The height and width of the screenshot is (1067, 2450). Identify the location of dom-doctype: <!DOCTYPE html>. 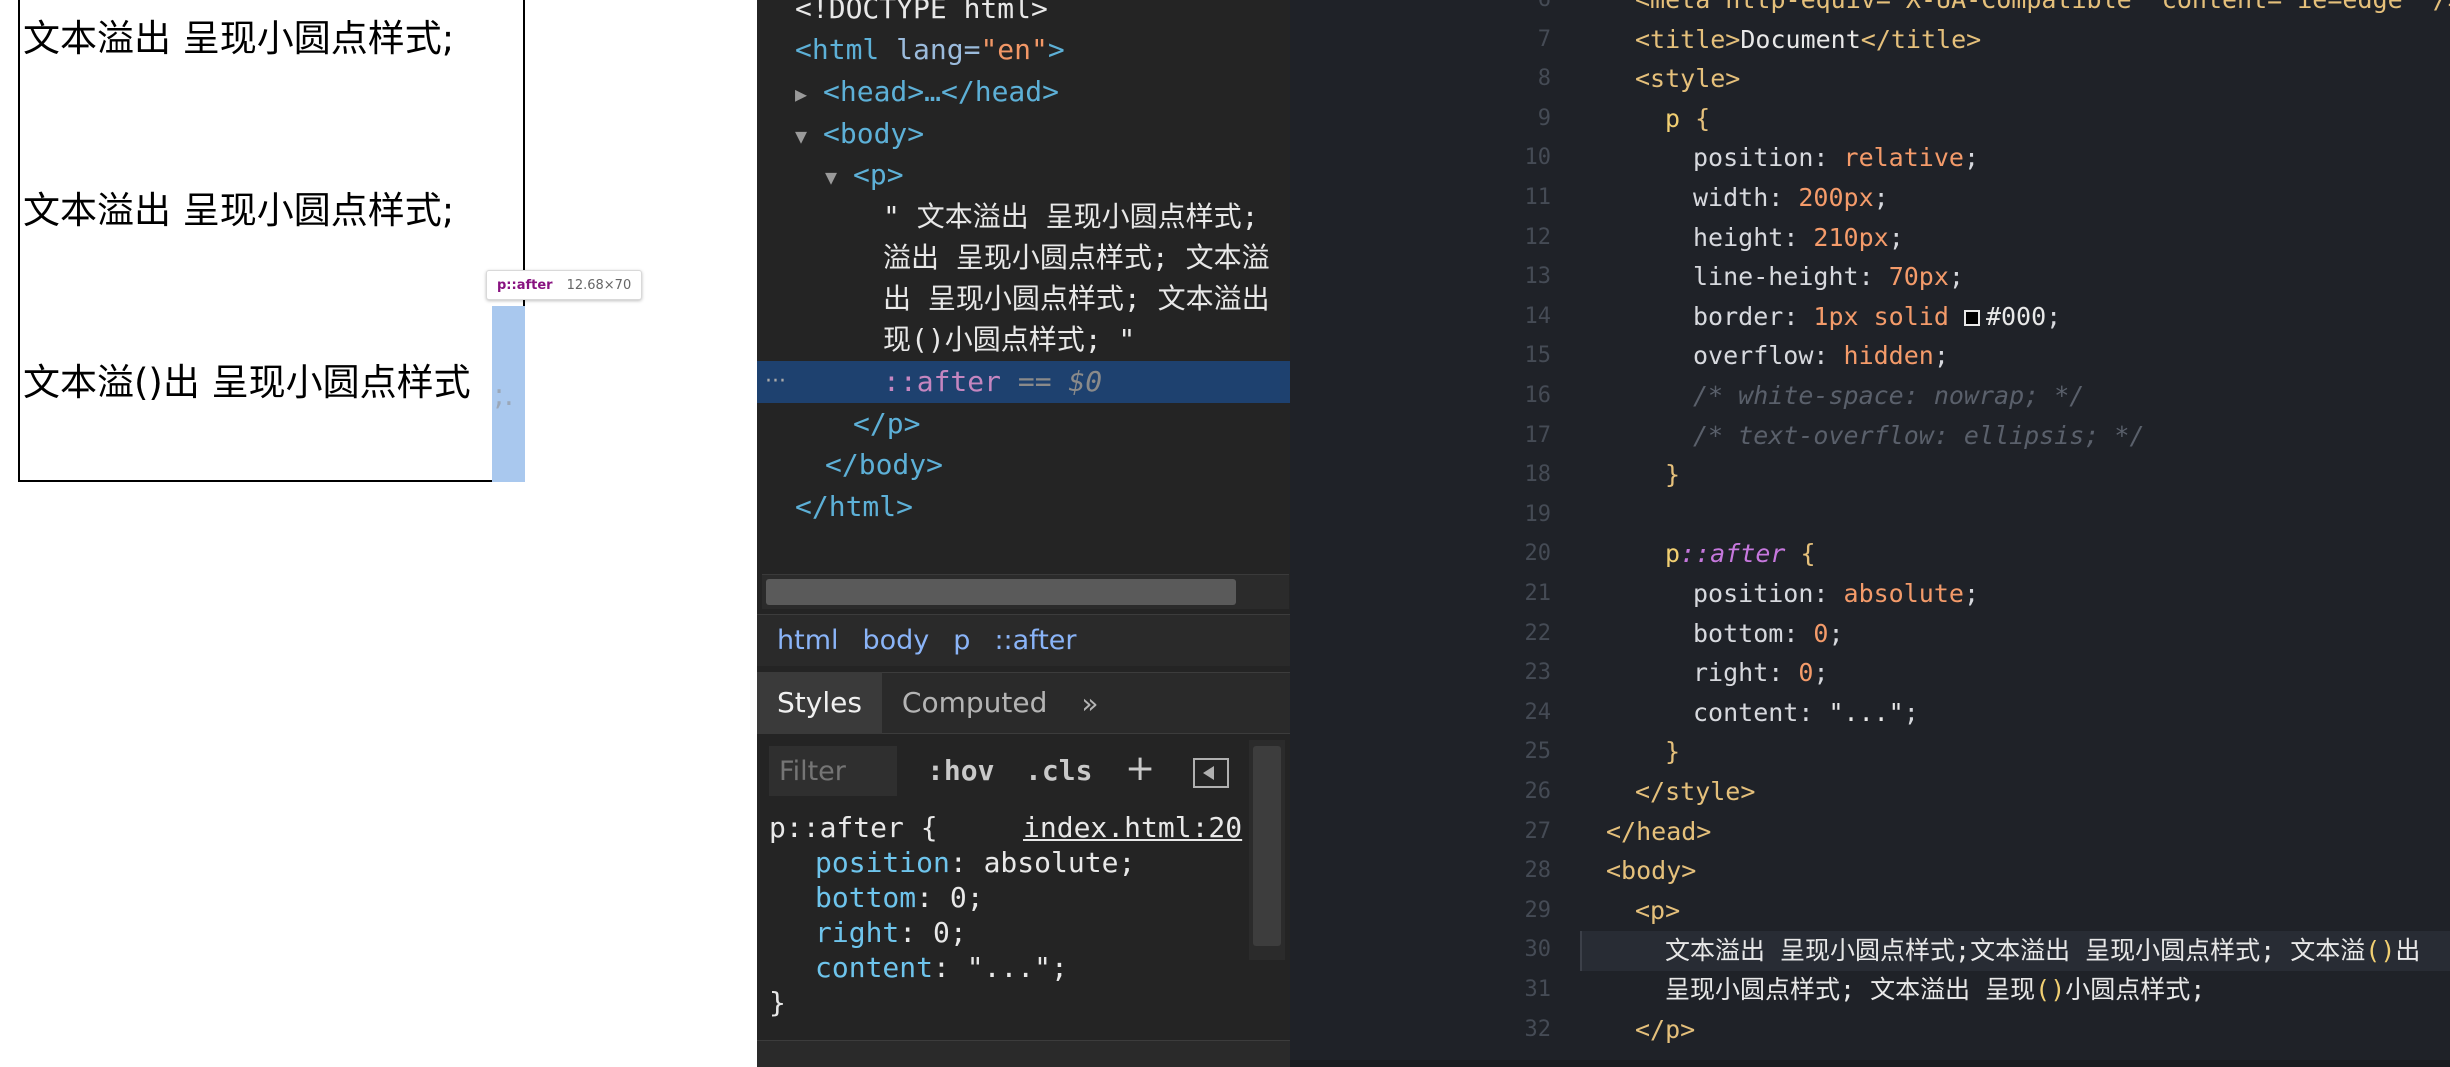
(921, 15).